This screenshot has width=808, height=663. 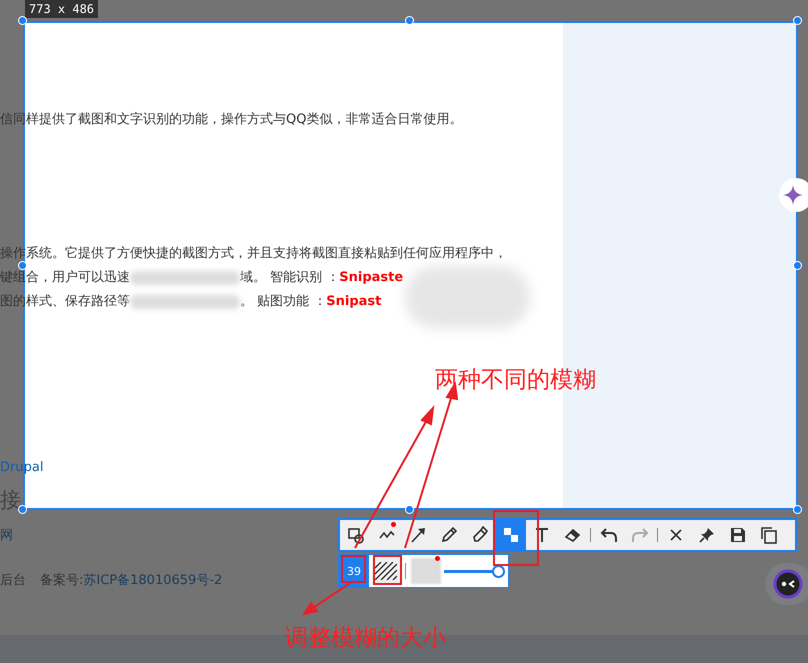 What do you see at coordinates (510, 535) in the screenshot?
I see `mosaic-tool-button` at bounding box center [510, 535].